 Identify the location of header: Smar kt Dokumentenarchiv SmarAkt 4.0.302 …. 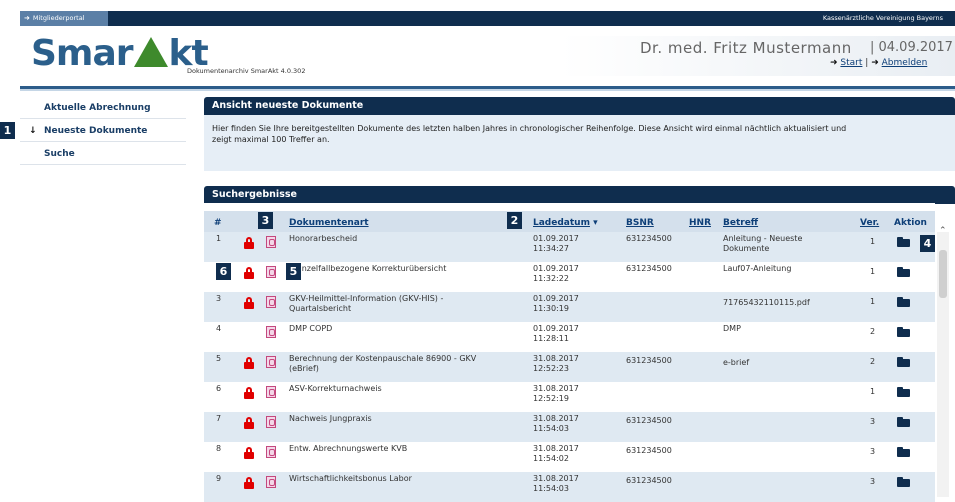
(487, 56).